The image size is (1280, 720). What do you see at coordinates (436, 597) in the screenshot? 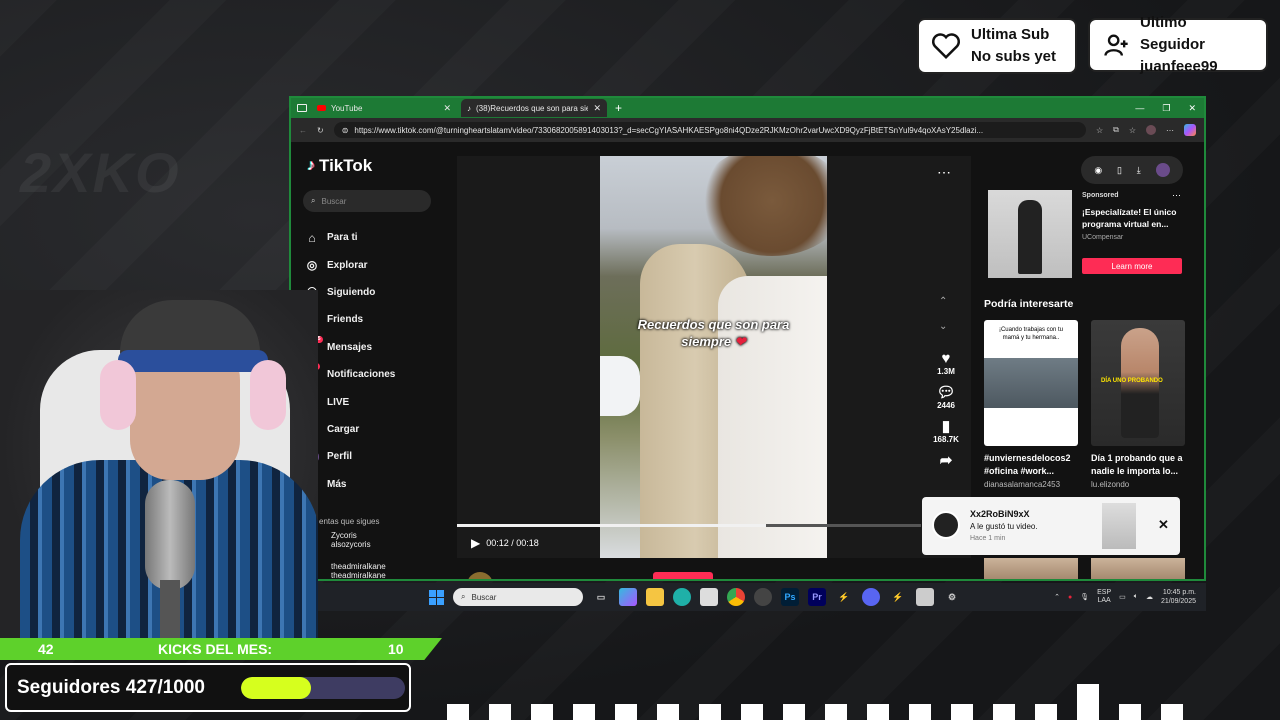
I see `windows-start-icon` at bounding box center [436, 597].